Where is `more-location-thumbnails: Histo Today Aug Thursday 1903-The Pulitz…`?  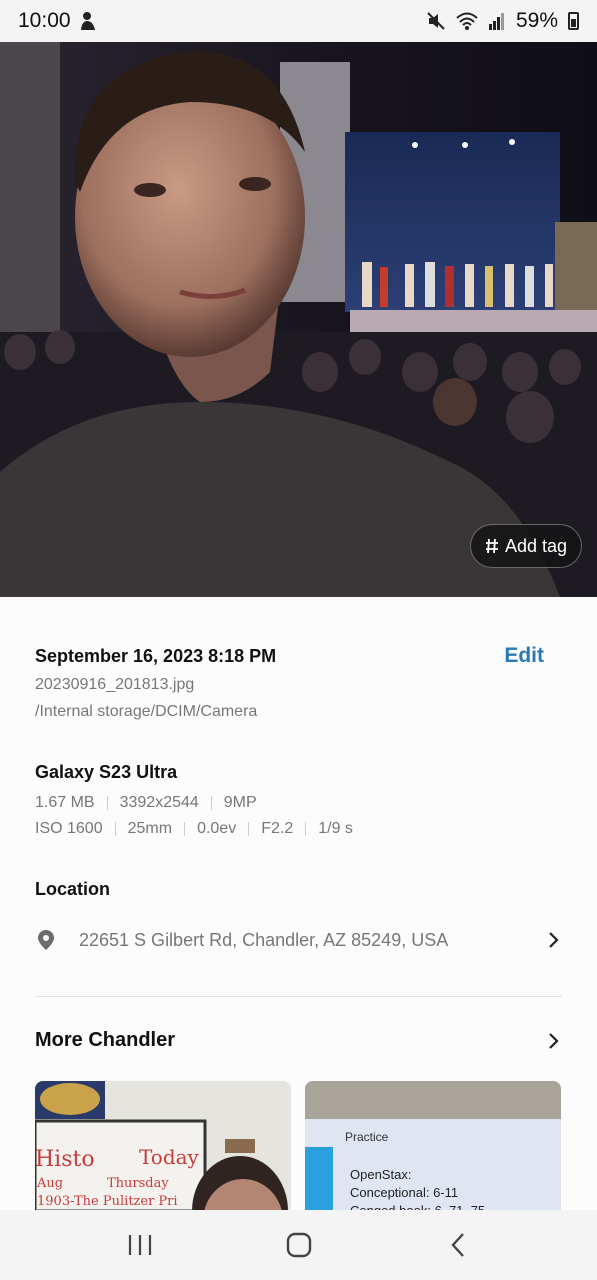
more-location-thumbnails: Histo Today Aug Thursday 1903-The Pulitz… is located at coordinates (298, 1146).